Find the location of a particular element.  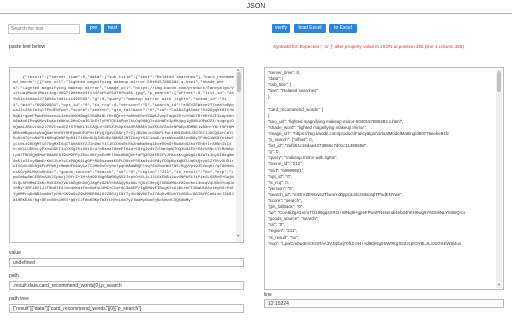

paste-text-label: paste text below is located at coordinates (27, 47).